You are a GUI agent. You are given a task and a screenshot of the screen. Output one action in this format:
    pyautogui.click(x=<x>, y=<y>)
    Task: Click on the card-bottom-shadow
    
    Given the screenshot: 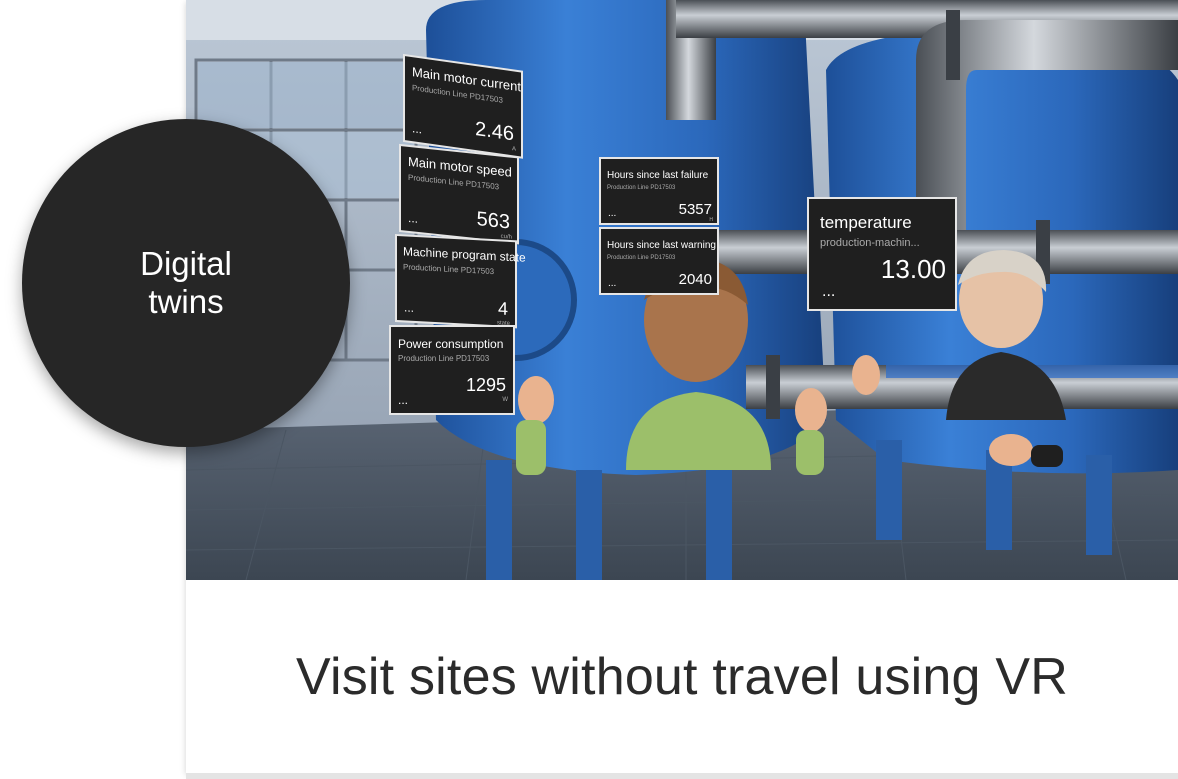 What is the action you would take?
    pyautogui.click(x=682, y=776)
    